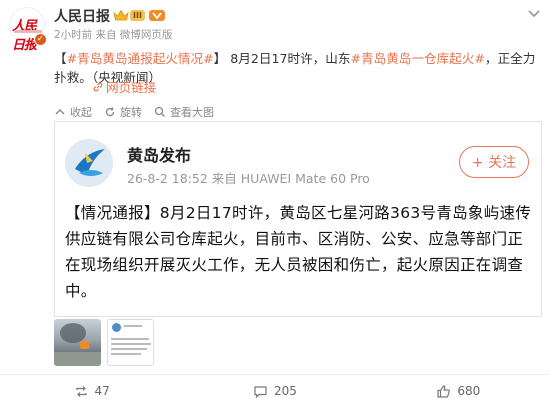 This screenshot has width=550, height=407. I want to click on source-logo-icon, so click(89, 163).